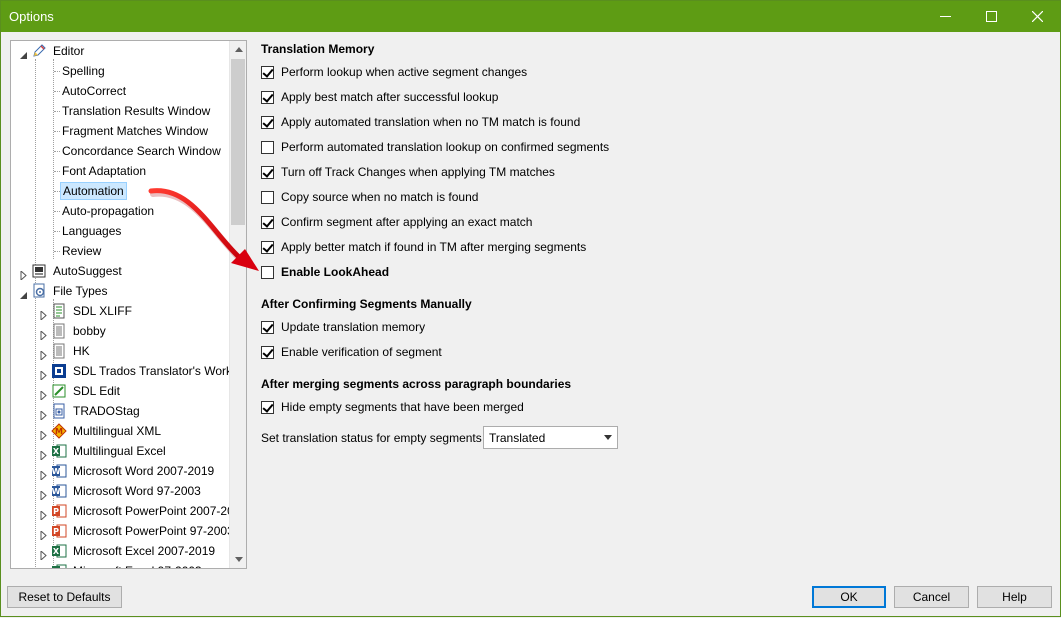 Image resolution: width=1061 pixels, height=618 pixels. What do you see at coordinates (120, 272) in the screenshot?
I see `tree-item-autosuggest: AutoSuggest` at bounding box center [120, 272].